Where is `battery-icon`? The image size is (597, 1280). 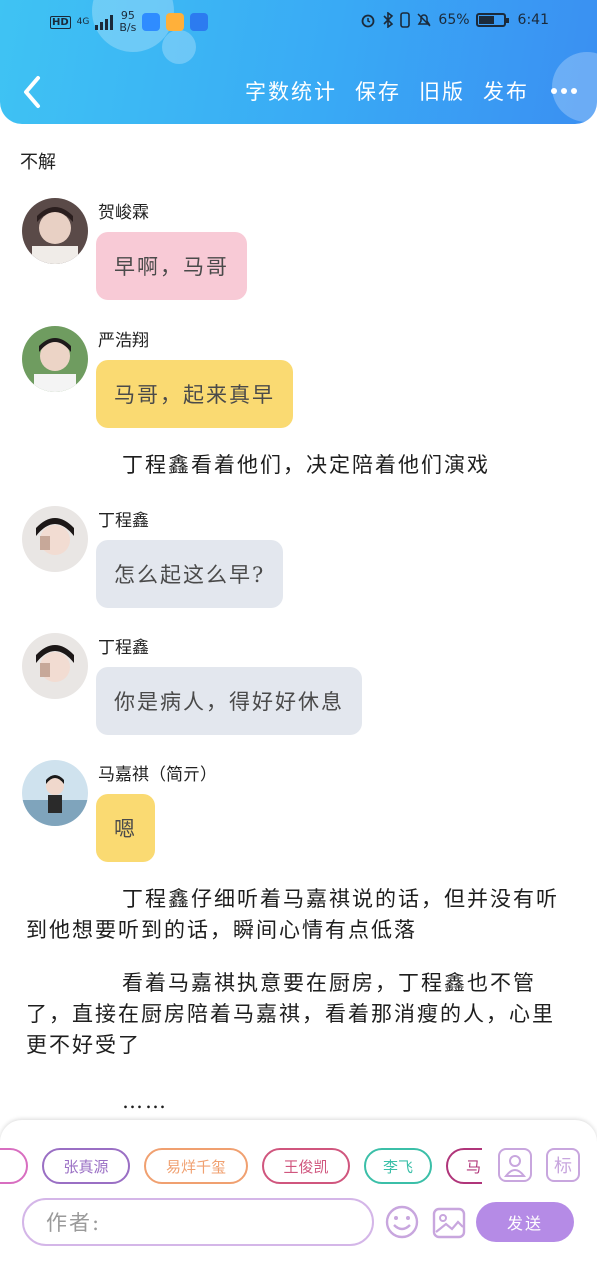 battery-icon is located at coordinates (492, 20).